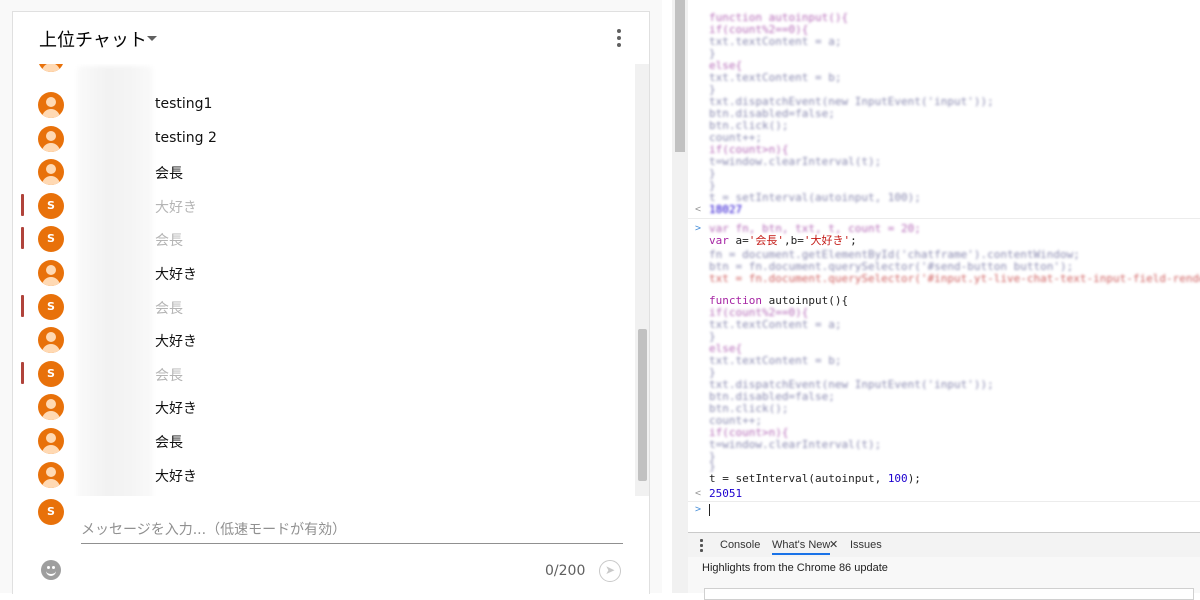 The image size is (1200, 600). What do you see at coordinates (801, 547) in the screenshot?
I see `tab-whats-new: What's New` at bounding box center [801, 547].